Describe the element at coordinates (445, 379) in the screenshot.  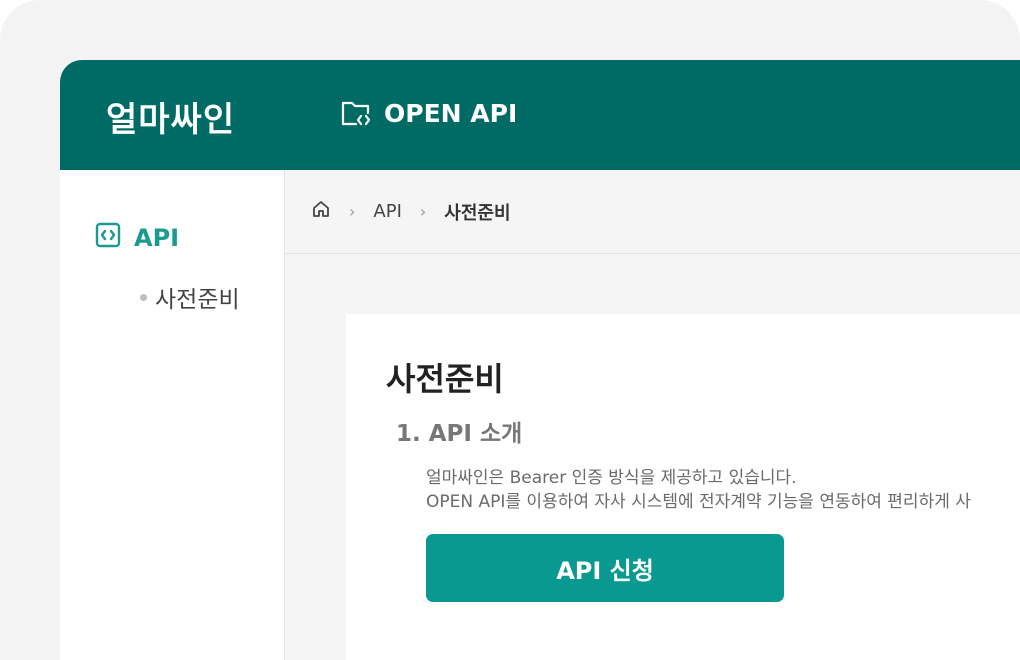
I see `page-title: 사전준비` at that location.